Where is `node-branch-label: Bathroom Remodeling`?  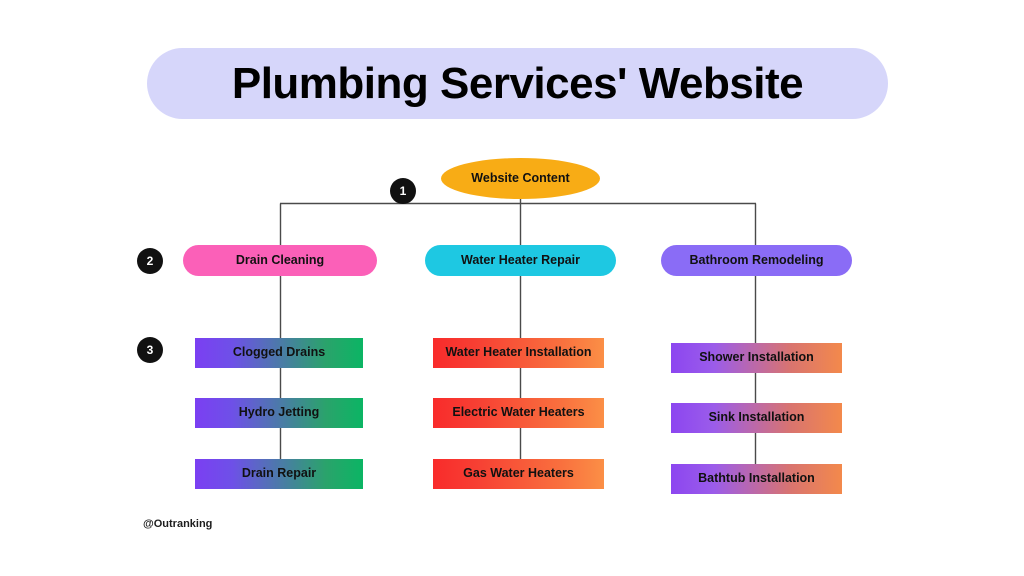
node-branch-label: Bathroom Remodeling is located at coordinates (756, 259).